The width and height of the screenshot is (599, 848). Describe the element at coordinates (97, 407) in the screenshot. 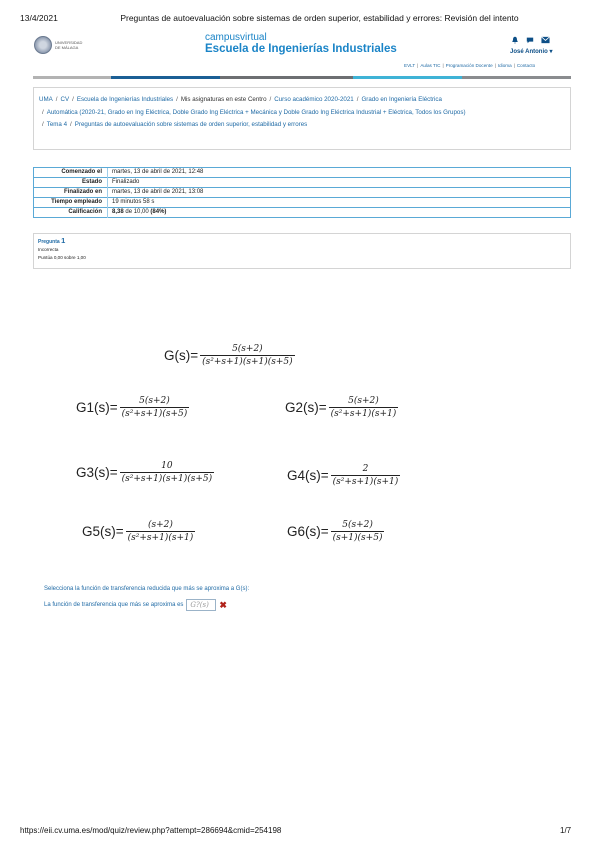

I see `formula-name: G1(s)=` at that location.